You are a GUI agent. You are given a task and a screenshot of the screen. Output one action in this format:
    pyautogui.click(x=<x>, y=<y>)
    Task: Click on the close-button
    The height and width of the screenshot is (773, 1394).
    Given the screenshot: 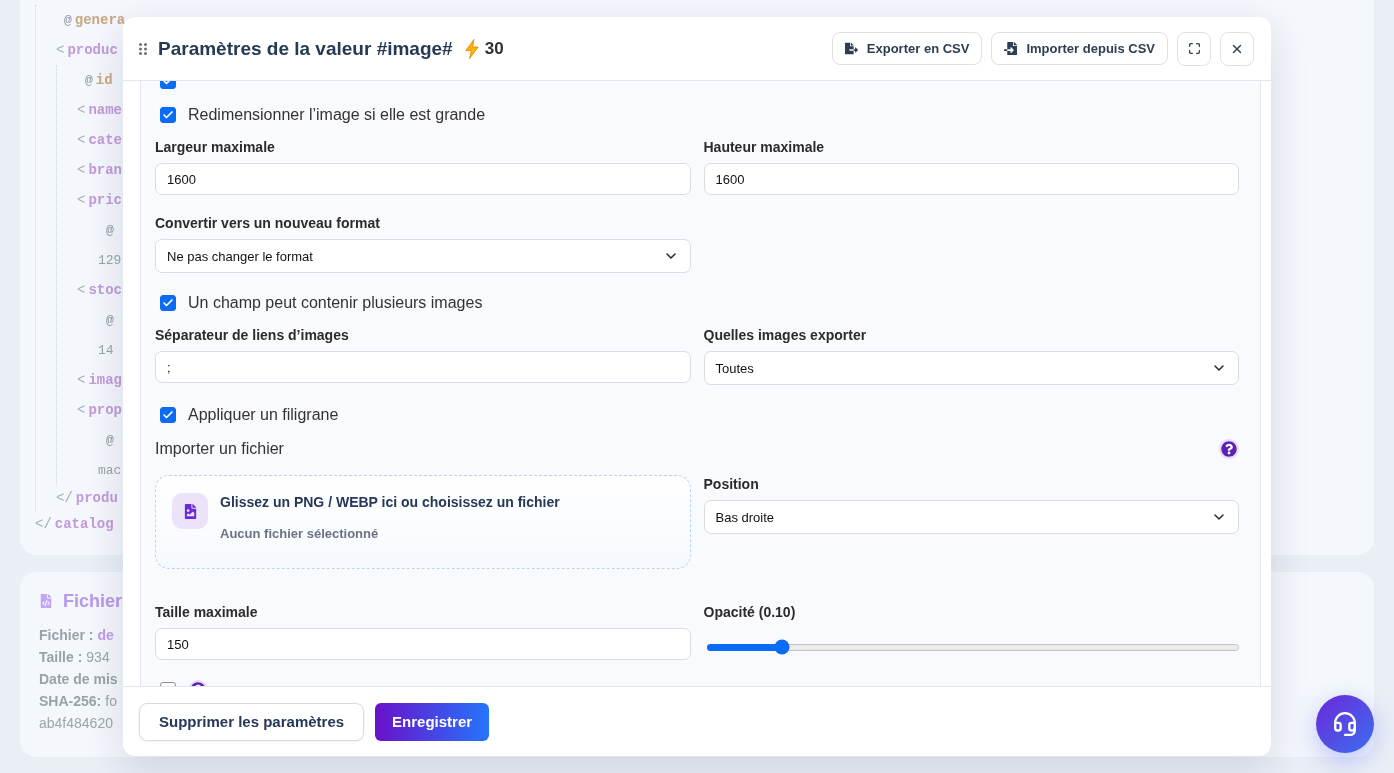 What is the action you would take?
    pyautogui.click(x=1237, y=48)
    